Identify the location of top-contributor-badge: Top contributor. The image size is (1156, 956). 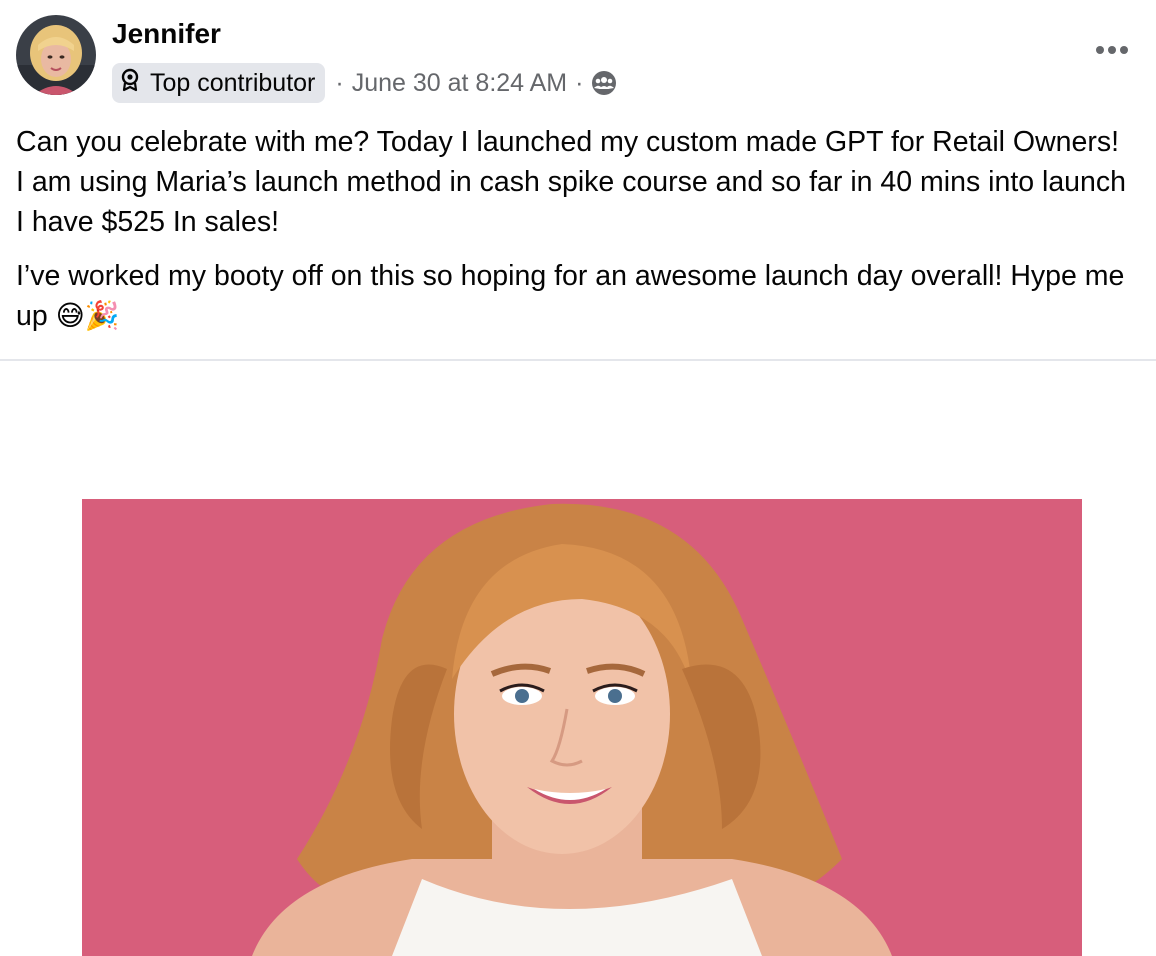
(219, 83).